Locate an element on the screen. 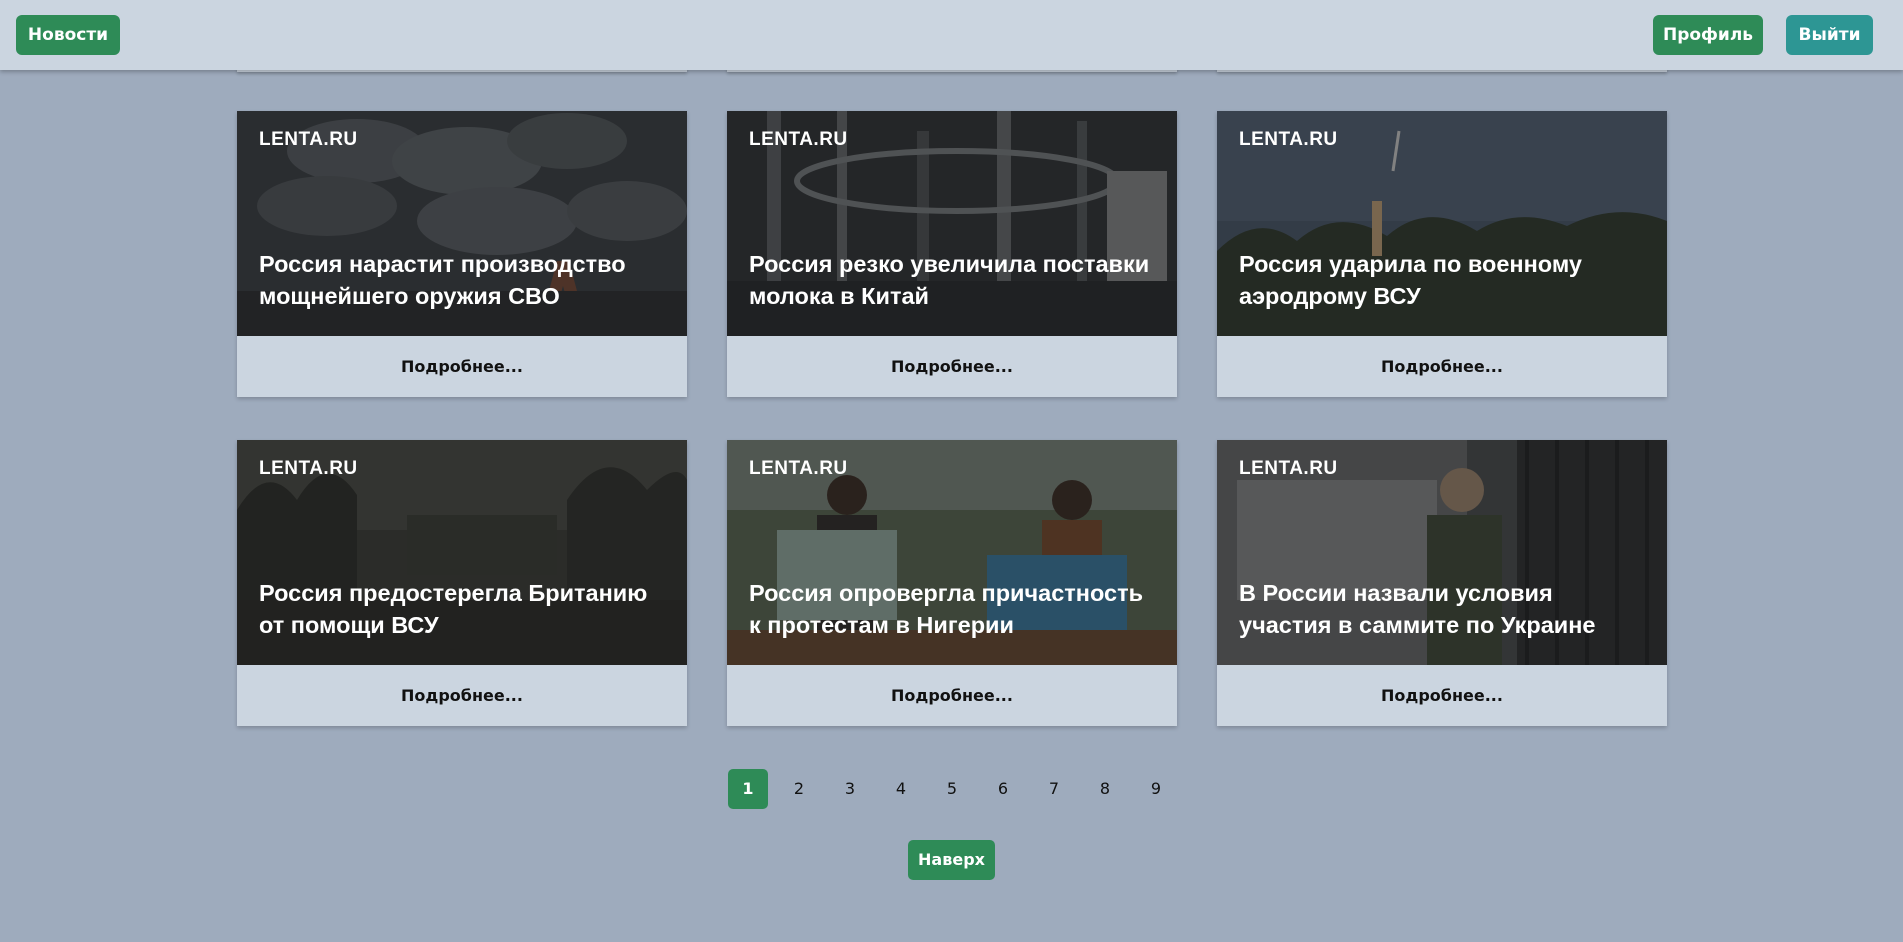 This screenshot has width=1903, height=942. page-link-6: 6 is located at coordinates (1003, 789).